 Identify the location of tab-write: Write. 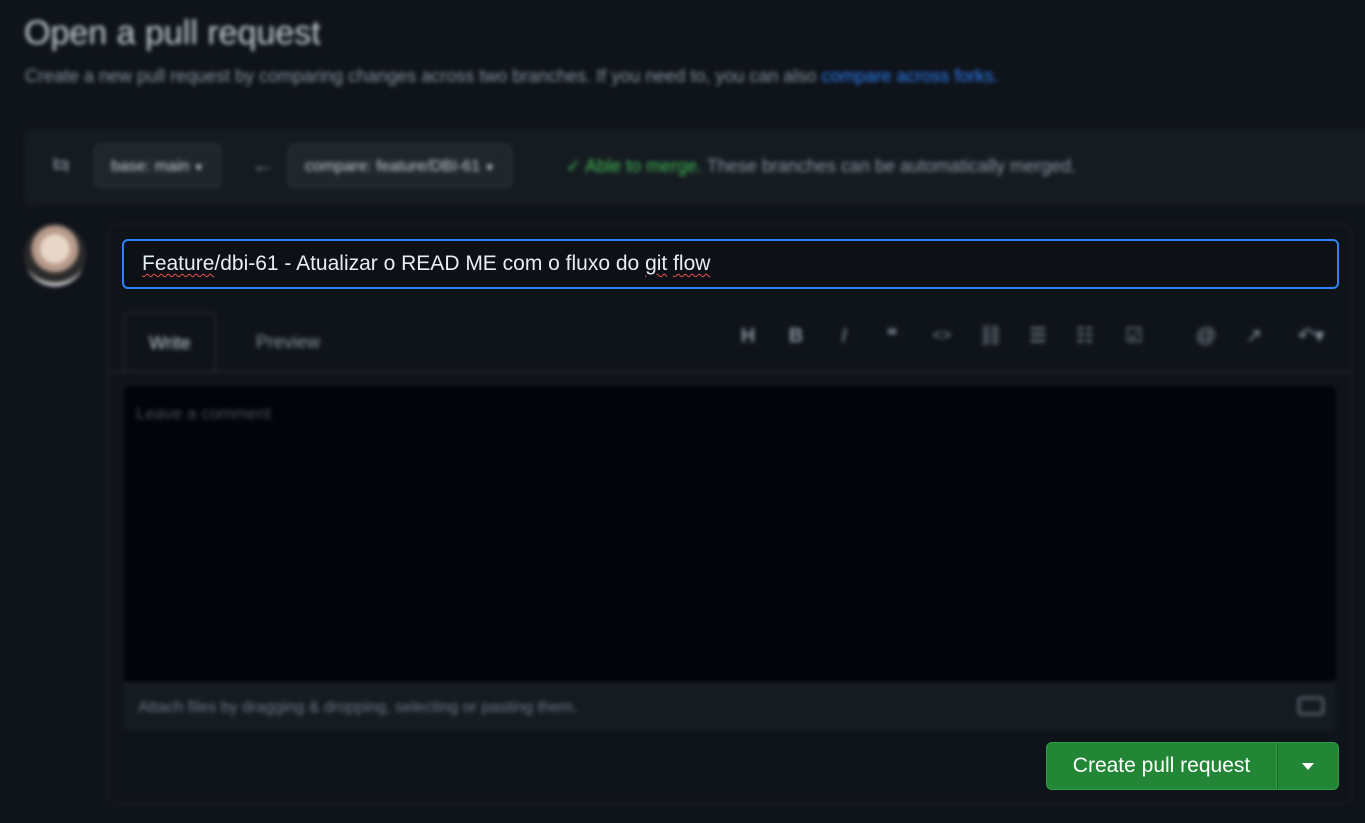
(170, 342).